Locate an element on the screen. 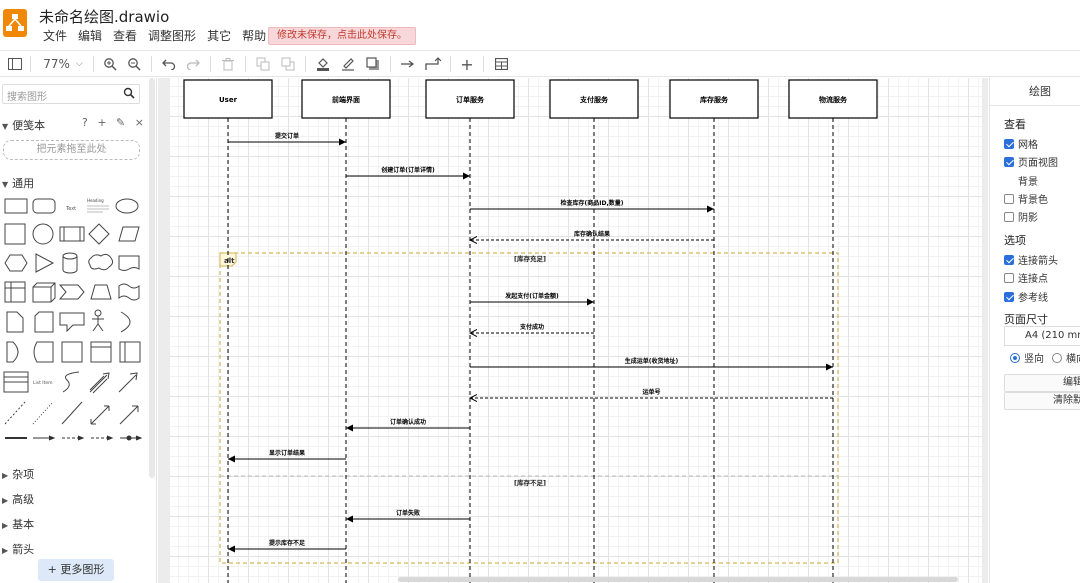 The image size is (1080, 583). general-shapes-palette: Text Heading List Item is located at coordinates (73, 321).